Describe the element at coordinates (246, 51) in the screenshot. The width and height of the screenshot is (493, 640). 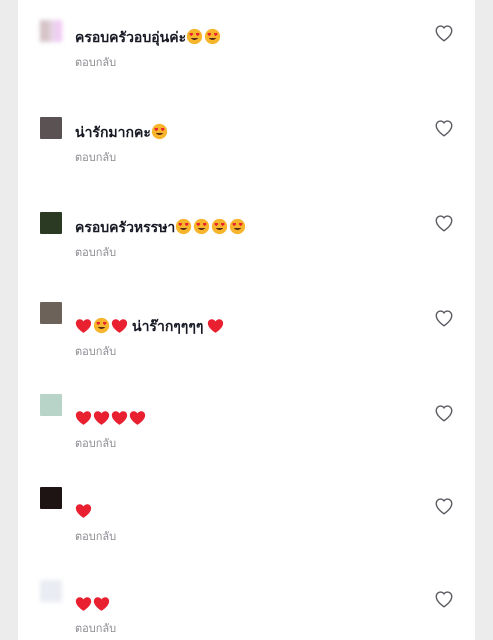
I see `comment-item: ครอบครัวอบอุ่นค่ะ ตอบกลับ` at that location.